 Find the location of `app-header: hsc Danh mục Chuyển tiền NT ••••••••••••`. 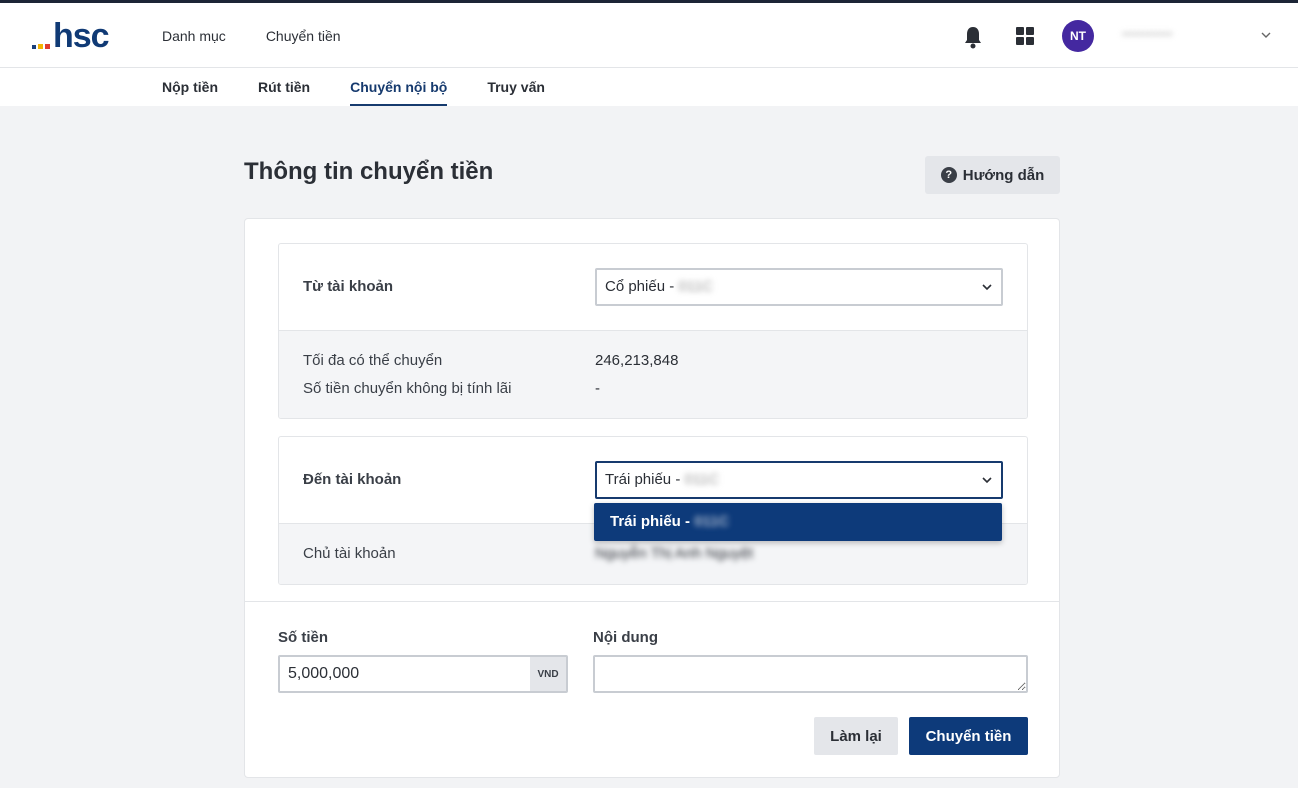

app-header: hsc Danh mục Chuyển tiền NT •••••••••••• is located at coordinates (649, 35).